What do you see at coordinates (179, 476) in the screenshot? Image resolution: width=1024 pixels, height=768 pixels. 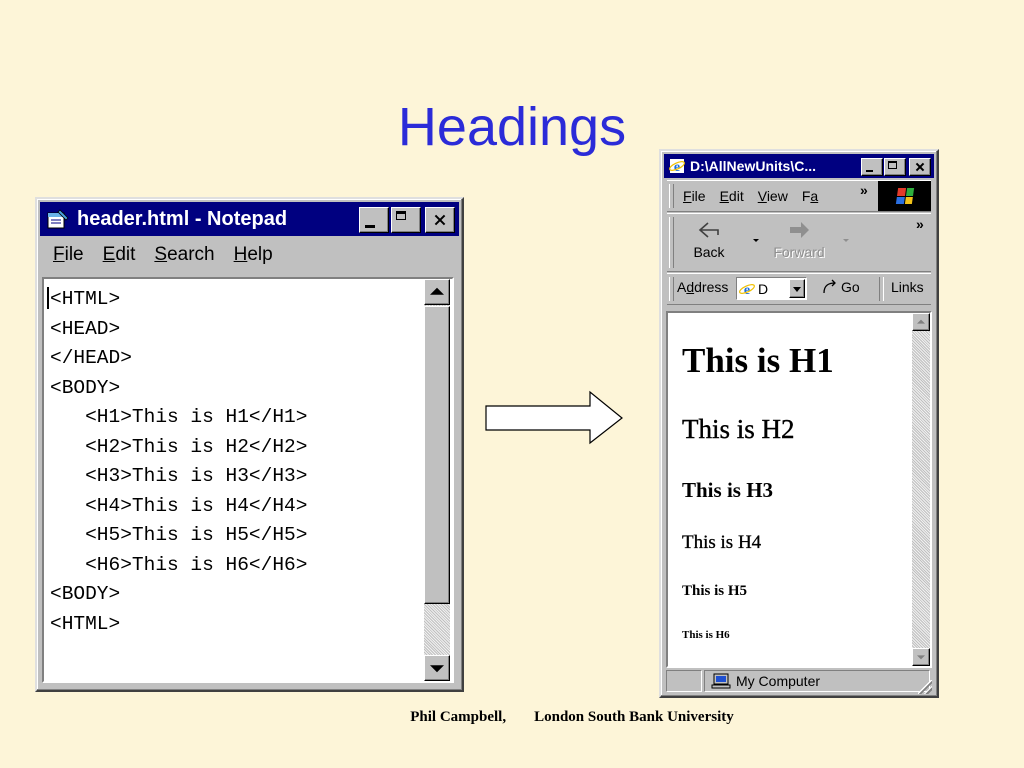 I see `code-line: <H3>This is H3</H3>` at bounding box center [179, 476].